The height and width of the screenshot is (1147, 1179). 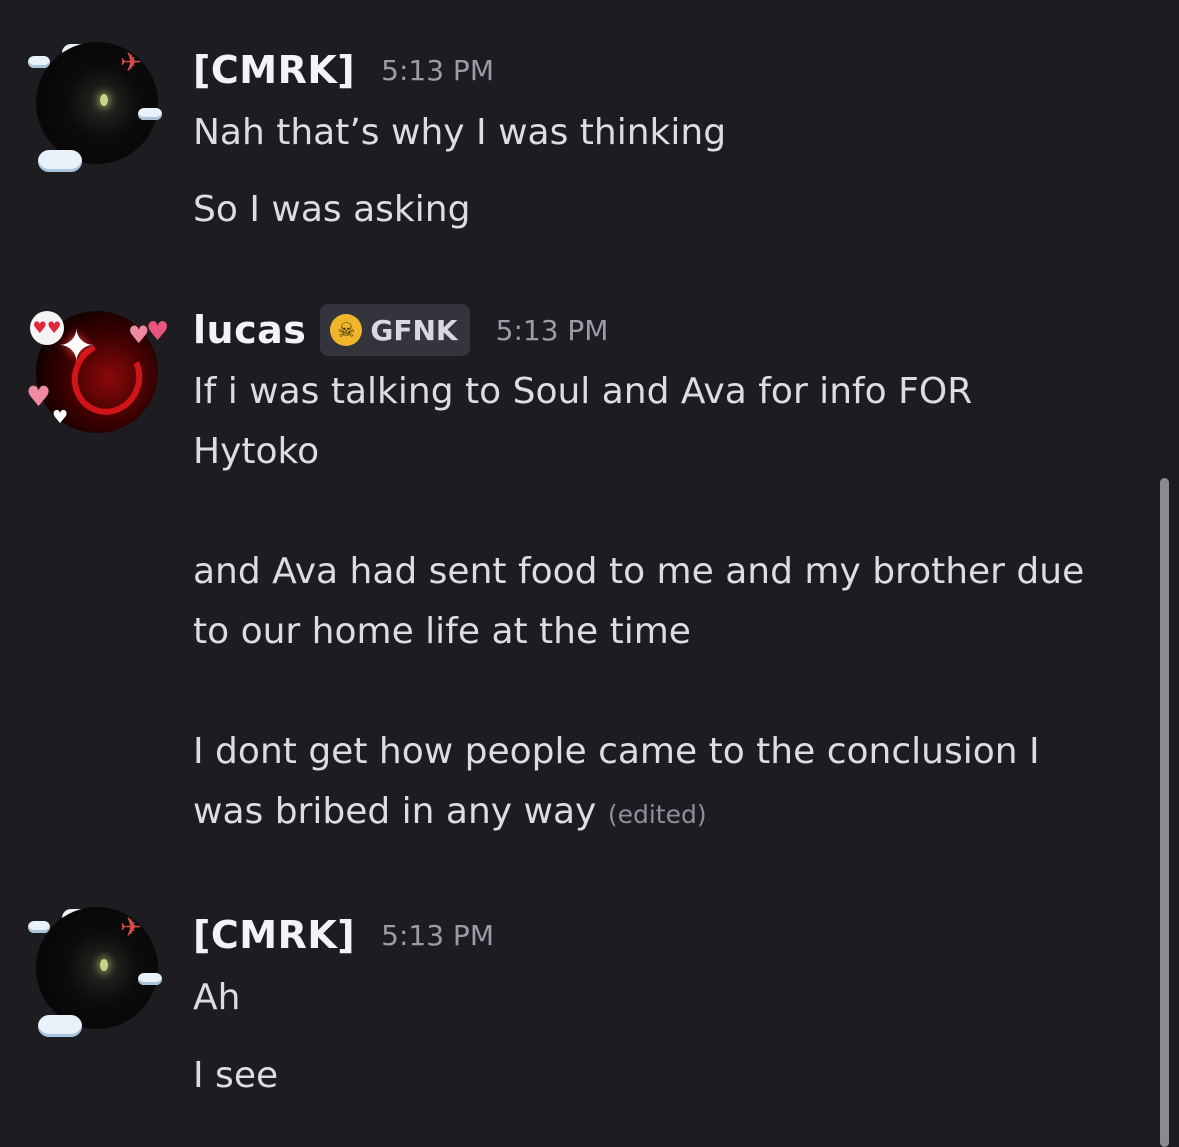 What do you see at coordinates (460, 132) in the screenshot?
I see `message-text: Nah that’s why I was thinking` at bounding box center [460, 132].